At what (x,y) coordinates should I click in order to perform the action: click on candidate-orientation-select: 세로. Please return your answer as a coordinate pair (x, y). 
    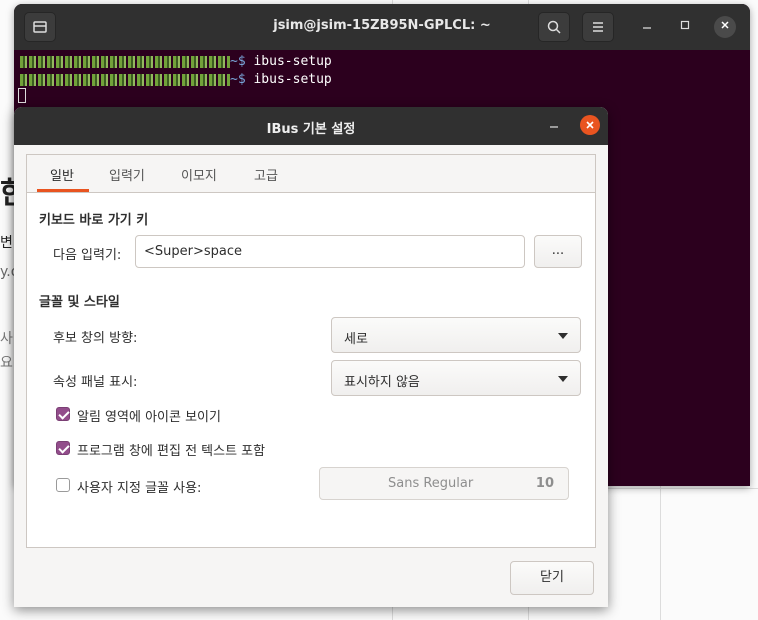
    Looking at the image, I should click on (456, 335).